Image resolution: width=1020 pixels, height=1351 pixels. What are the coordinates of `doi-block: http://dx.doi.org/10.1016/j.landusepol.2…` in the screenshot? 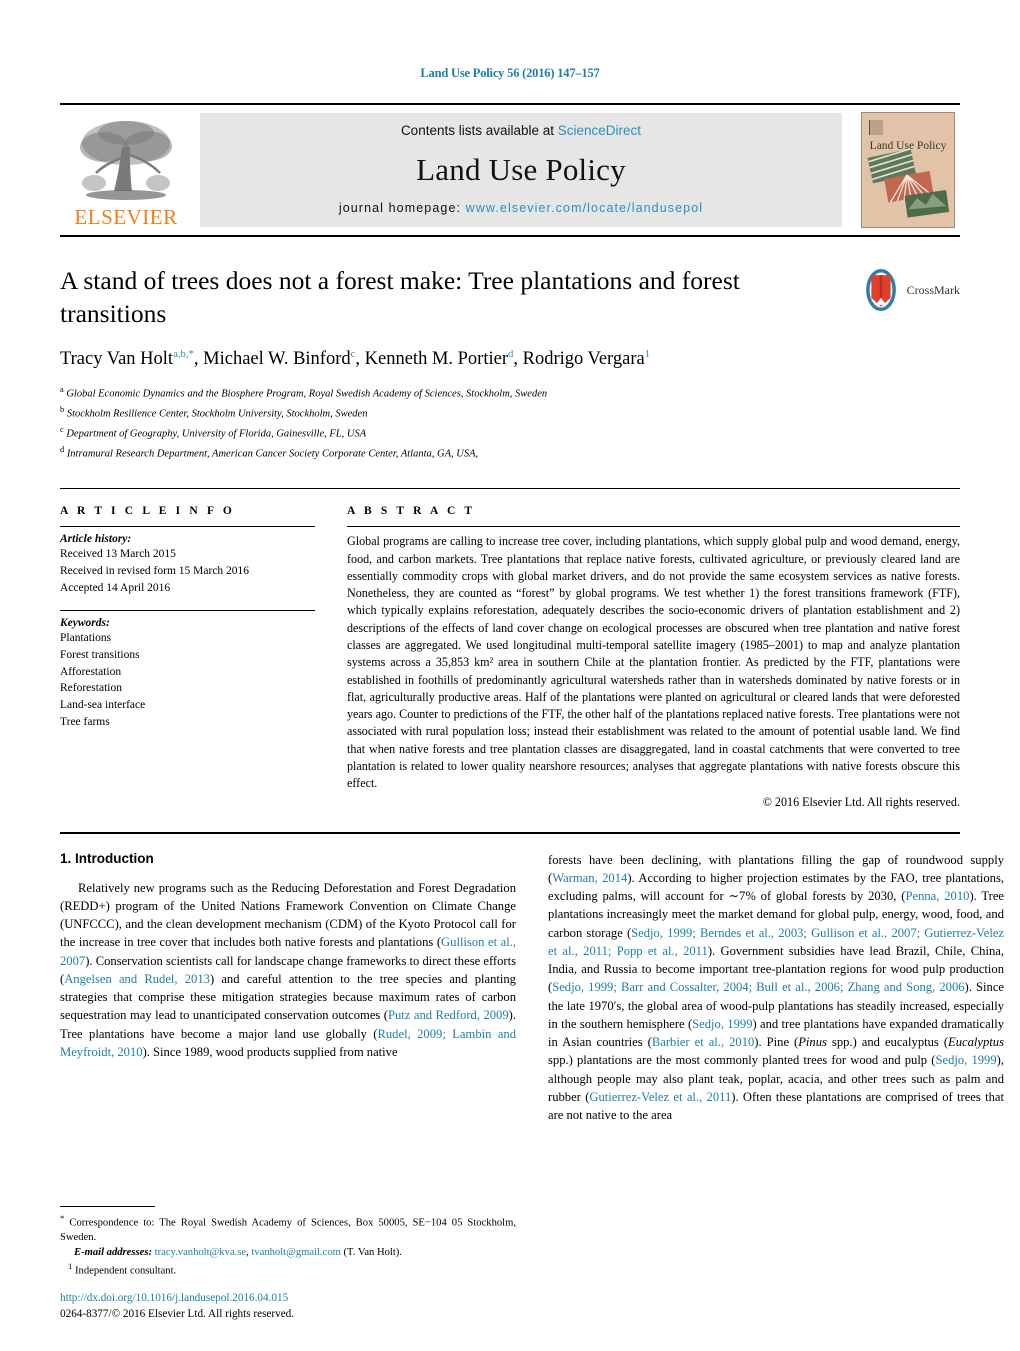 It's located at (288, 1307).